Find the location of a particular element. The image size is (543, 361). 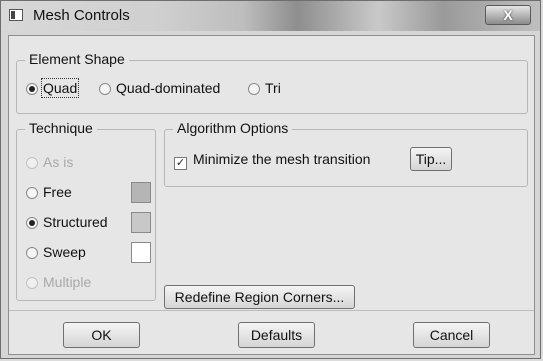

window-title: Mesh Controls is located at coordinates (81, 15).